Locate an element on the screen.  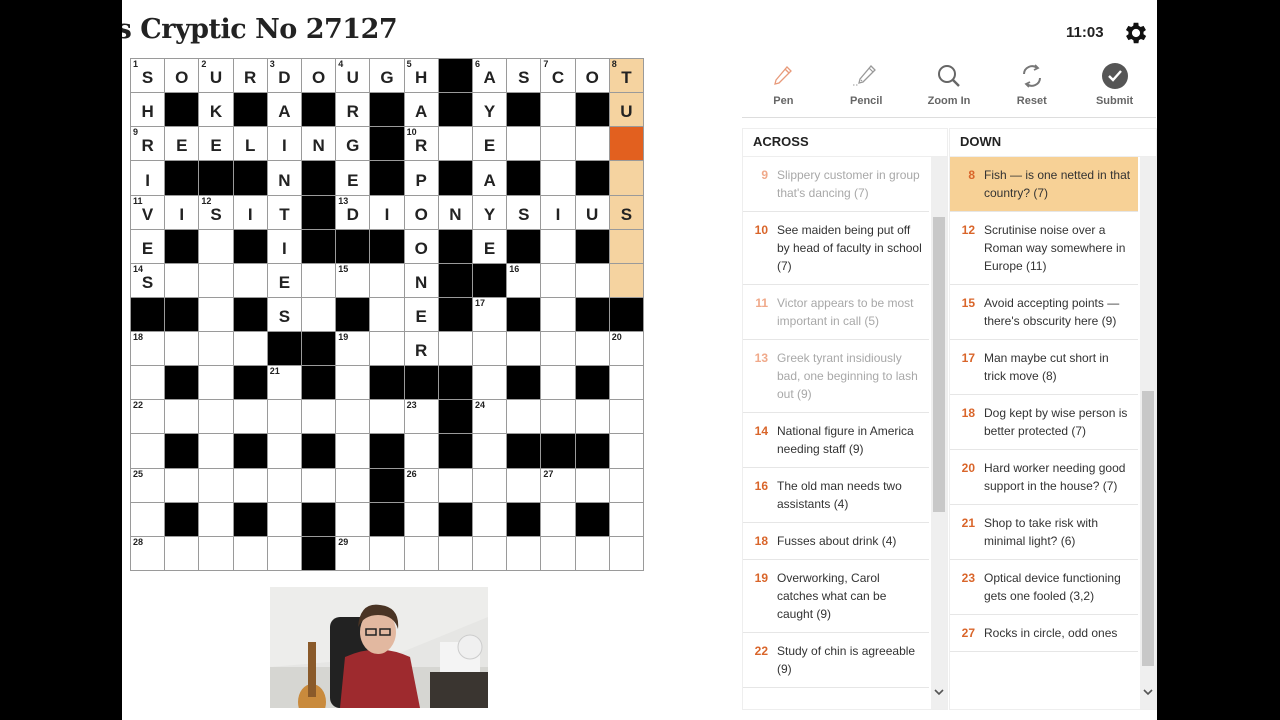
grid-cell: 4U is located at coordinates (353, 76).